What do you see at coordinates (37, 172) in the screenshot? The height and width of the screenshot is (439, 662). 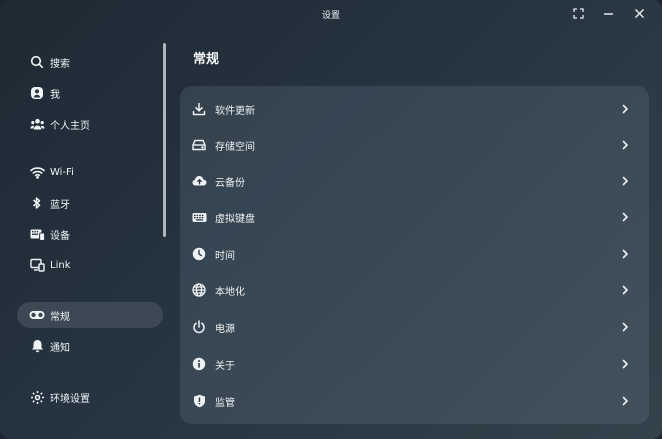 I see `wifi-icon` at bounding box center [37, 172].